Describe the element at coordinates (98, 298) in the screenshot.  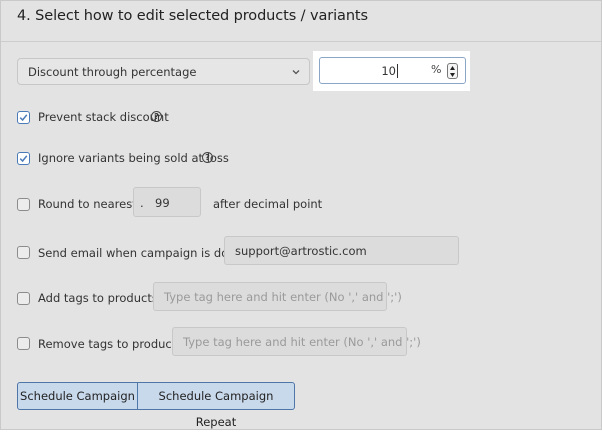
I see `add-tags-label: Add tags to products` at that location.